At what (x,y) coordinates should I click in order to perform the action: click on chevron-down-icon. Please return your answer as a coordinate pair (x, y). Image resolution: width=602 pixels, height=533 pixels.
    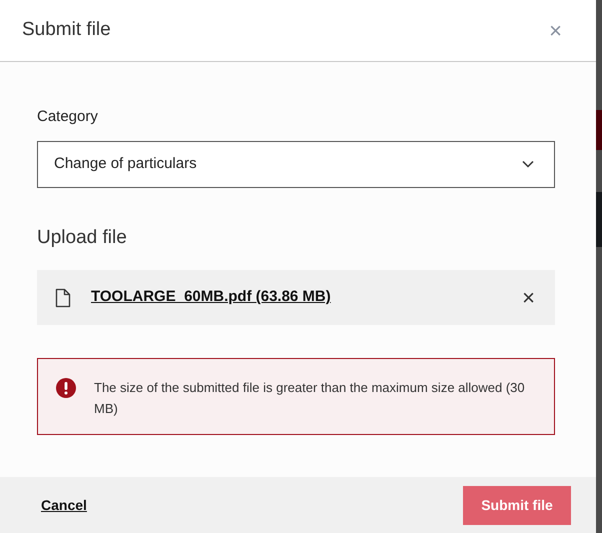
    Looking at the image, I should click on (528, 164).